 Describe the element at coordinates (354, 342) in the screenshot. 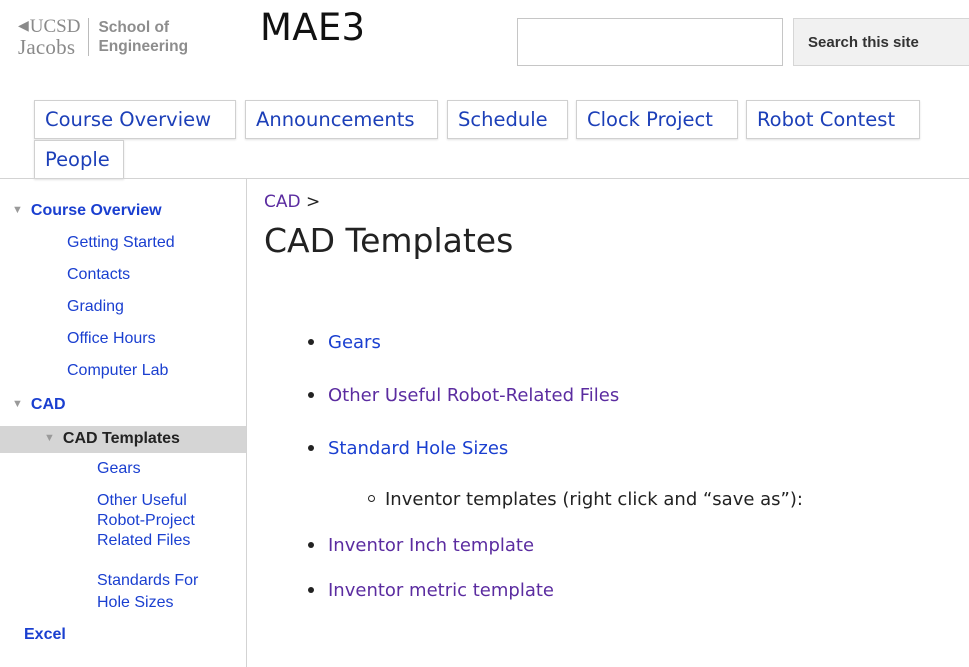

I see `link-gears: Gears` at that location.